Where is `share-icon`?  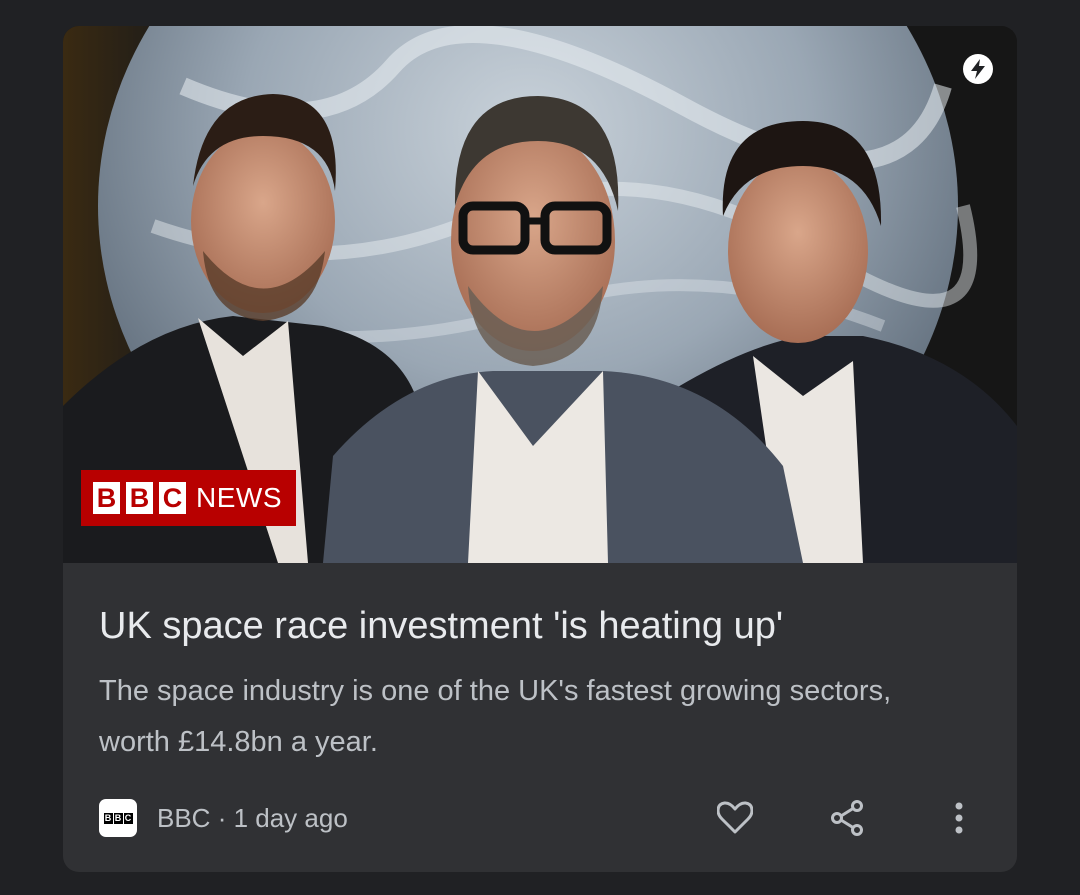 share-icon is located at coordinates (847, 818).